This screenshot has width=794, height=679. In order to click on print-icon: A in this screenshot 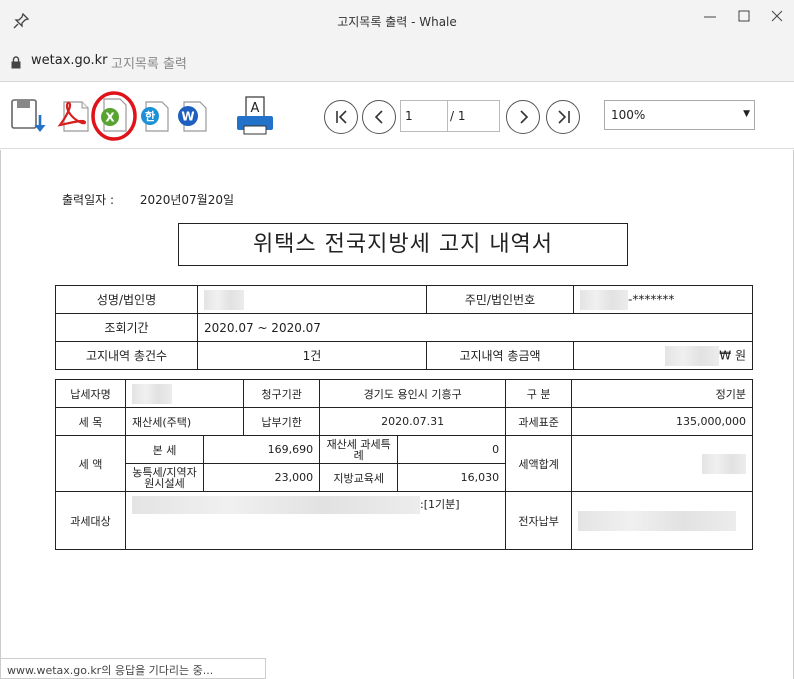, I will do `click(255, 116)`.